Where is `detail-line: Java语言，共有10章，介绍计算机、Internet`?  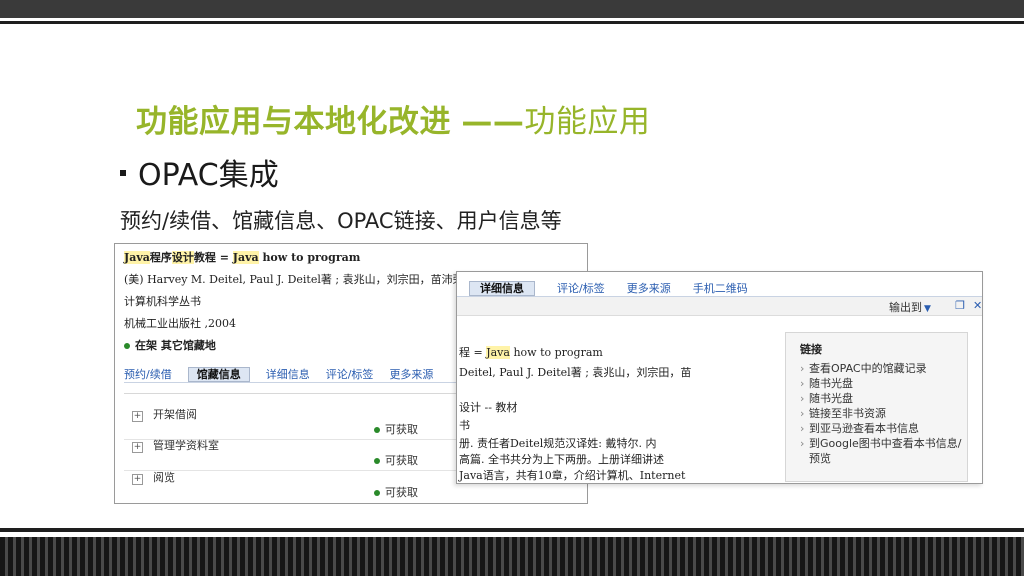 detail-line: Java语言，共有10章，介绍计算机、Internet is located at coordinates (572, 475).